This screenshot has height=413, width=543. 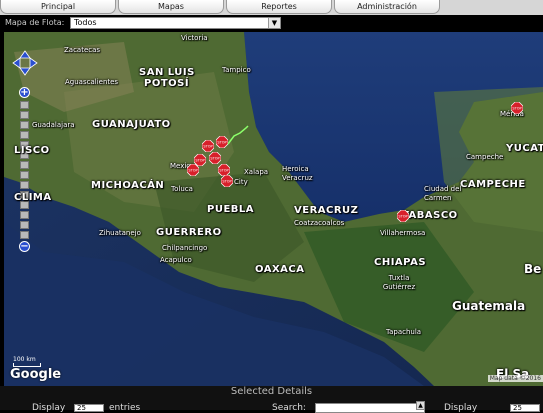 I want to click on city-label: Tuxtla Gutiérrez, so click(x=399, y=282).